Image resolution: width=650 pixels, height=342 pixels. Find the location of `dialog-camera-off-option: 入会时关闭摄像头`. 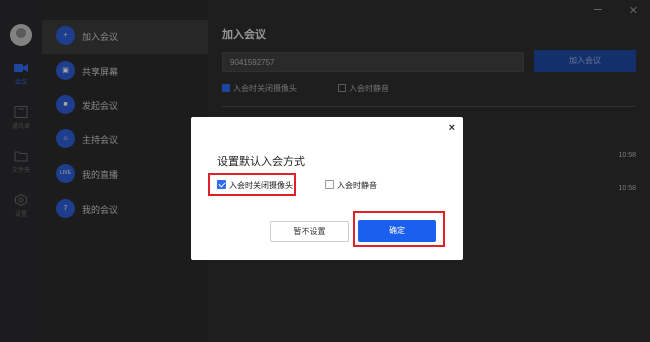

dialog-camera-off-option: 入会时关闭摄像头 is located at coordinates (255, 185).